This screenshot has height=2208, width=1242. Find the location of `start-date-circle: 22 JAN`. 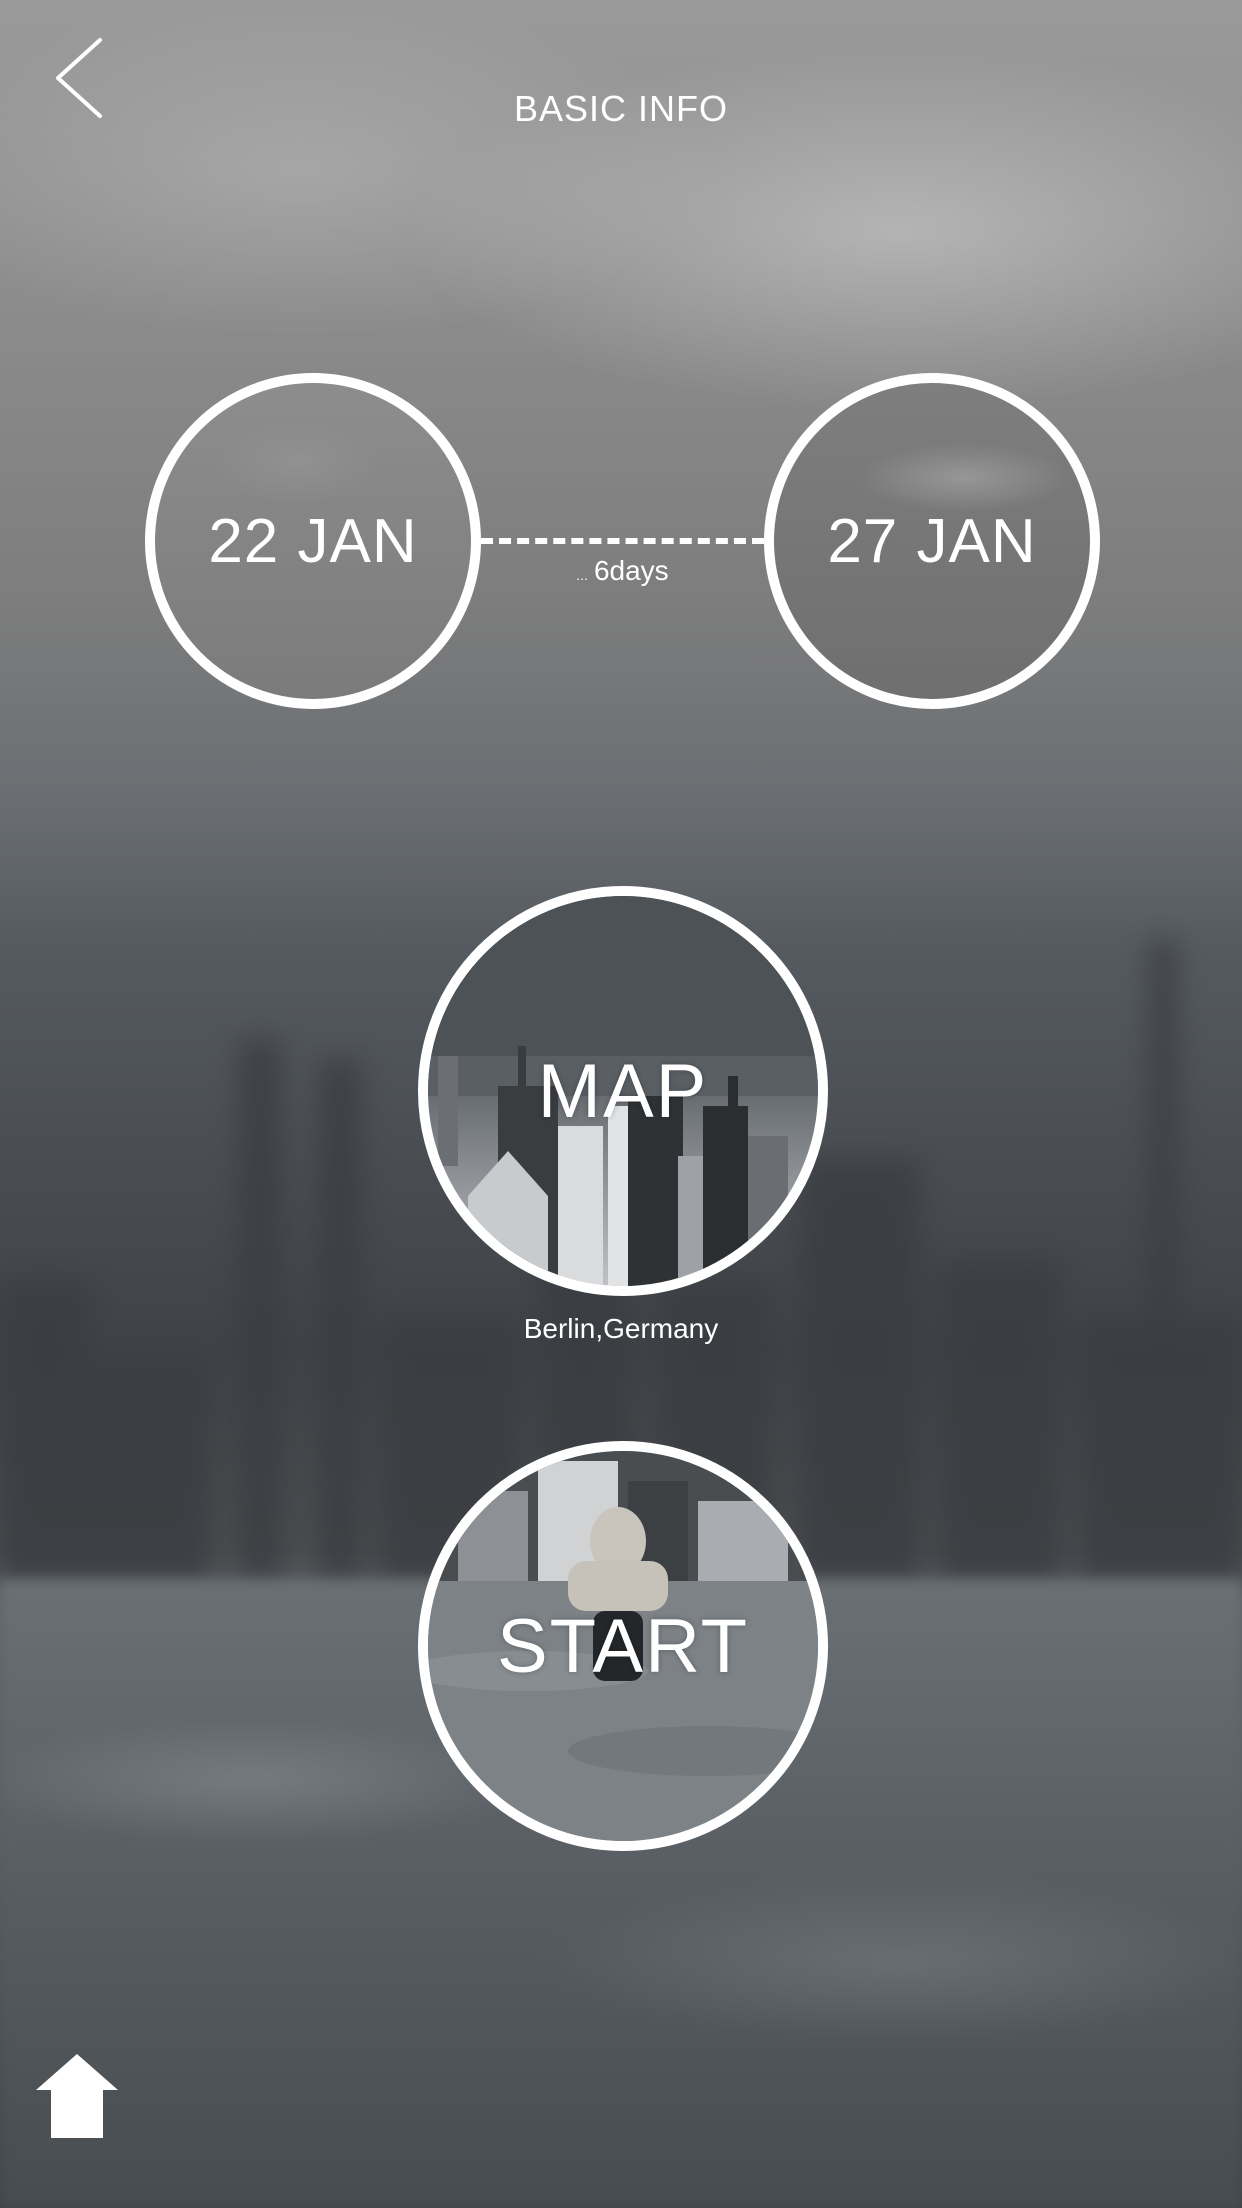

start-date-circle: 22 JAN is located at coordinates (313, 541).